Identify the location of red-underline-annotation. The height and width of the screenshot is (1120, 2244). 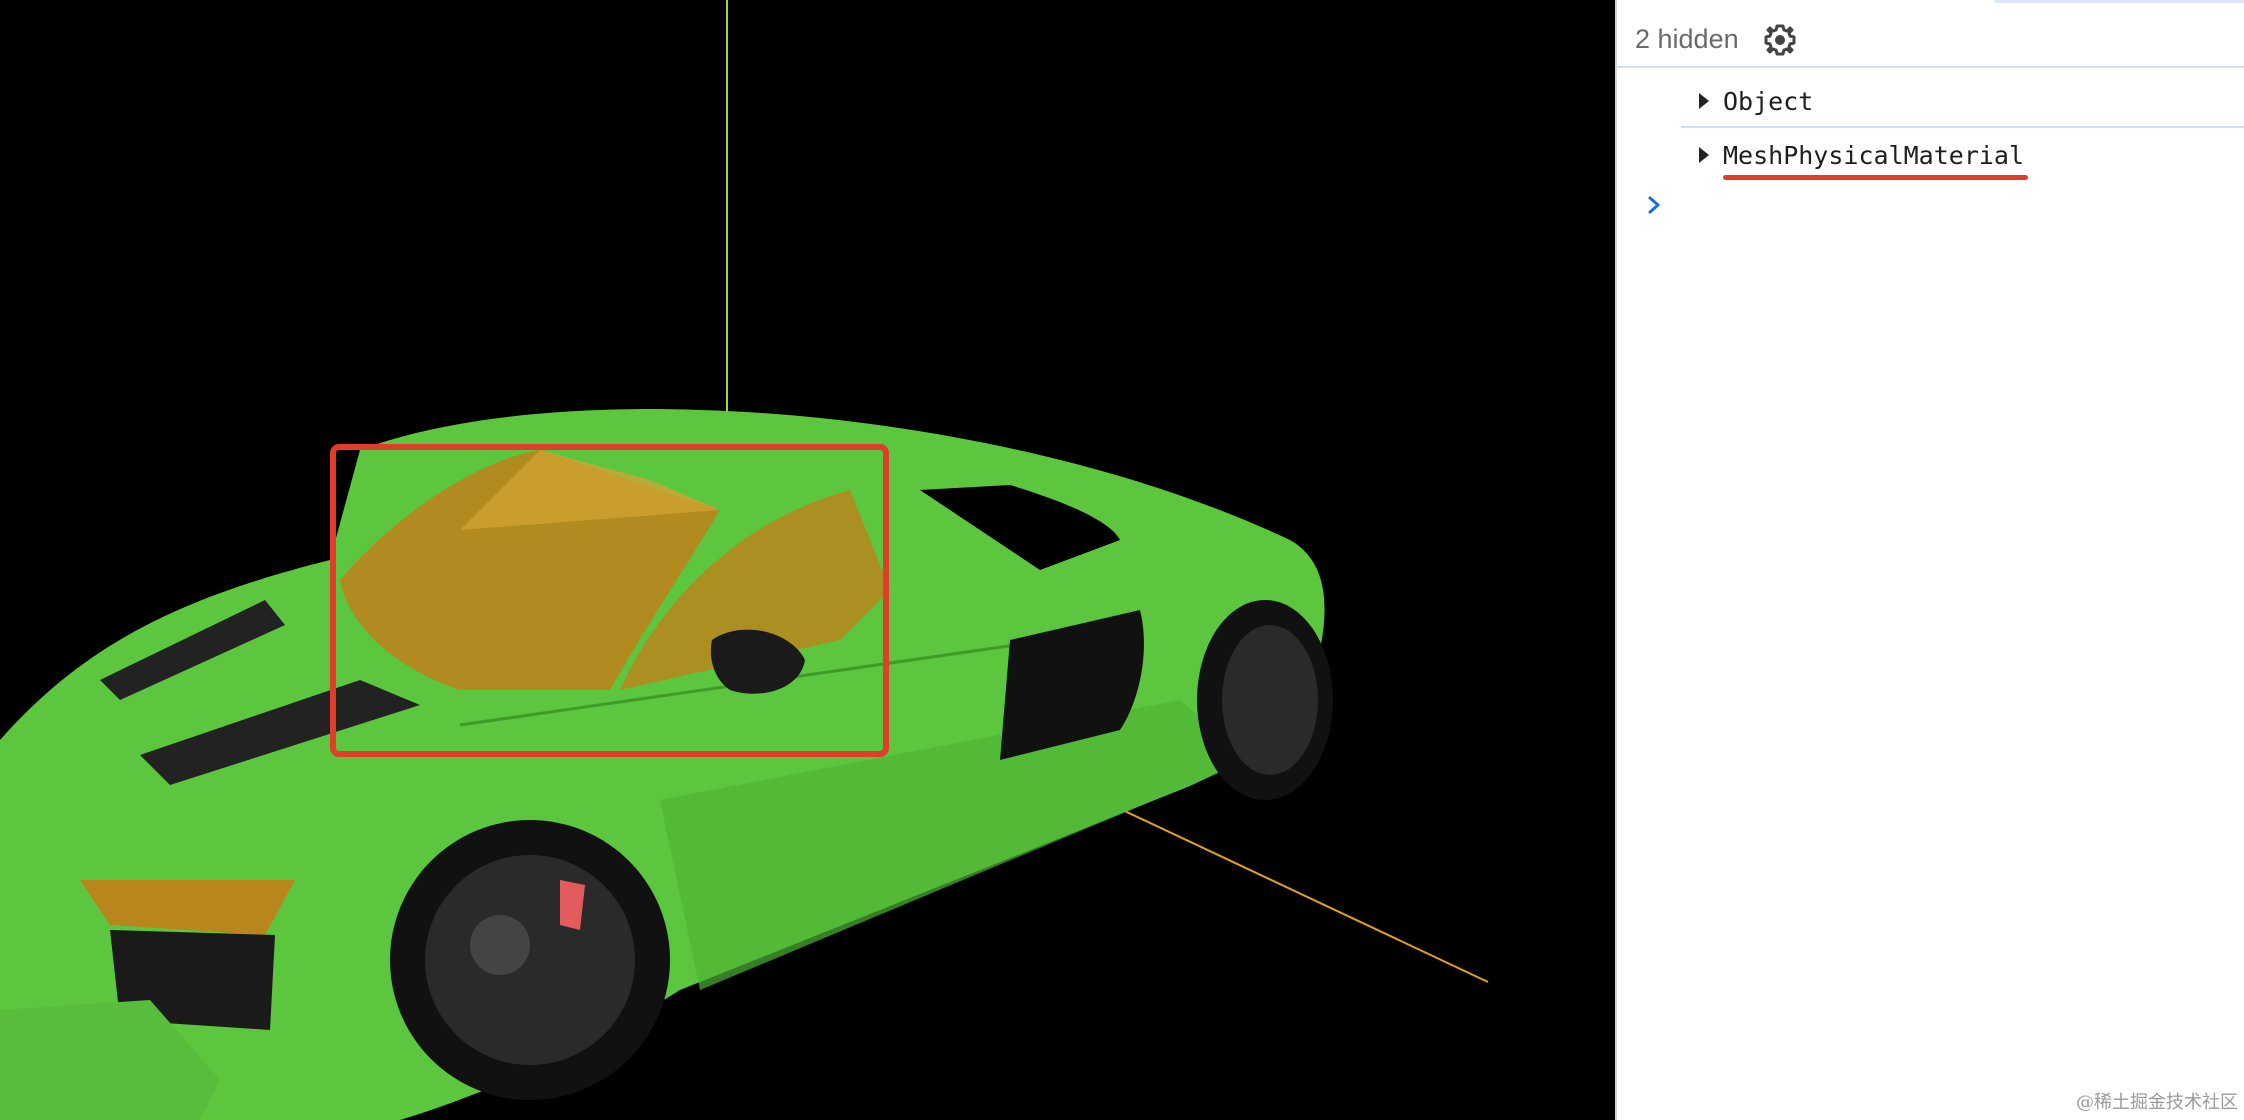
(1876, 177).